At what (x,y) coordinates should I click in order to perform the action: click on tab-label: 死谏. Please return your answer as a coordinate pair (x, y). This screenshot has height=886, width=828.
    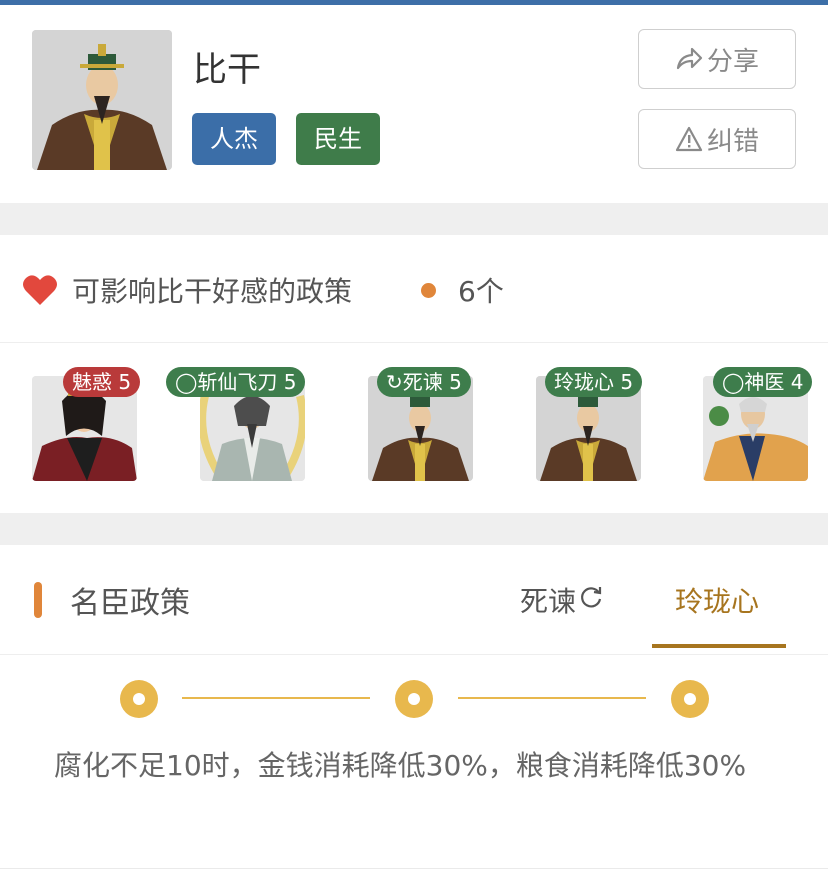
    Looking at the image, I should click on (548, 601).